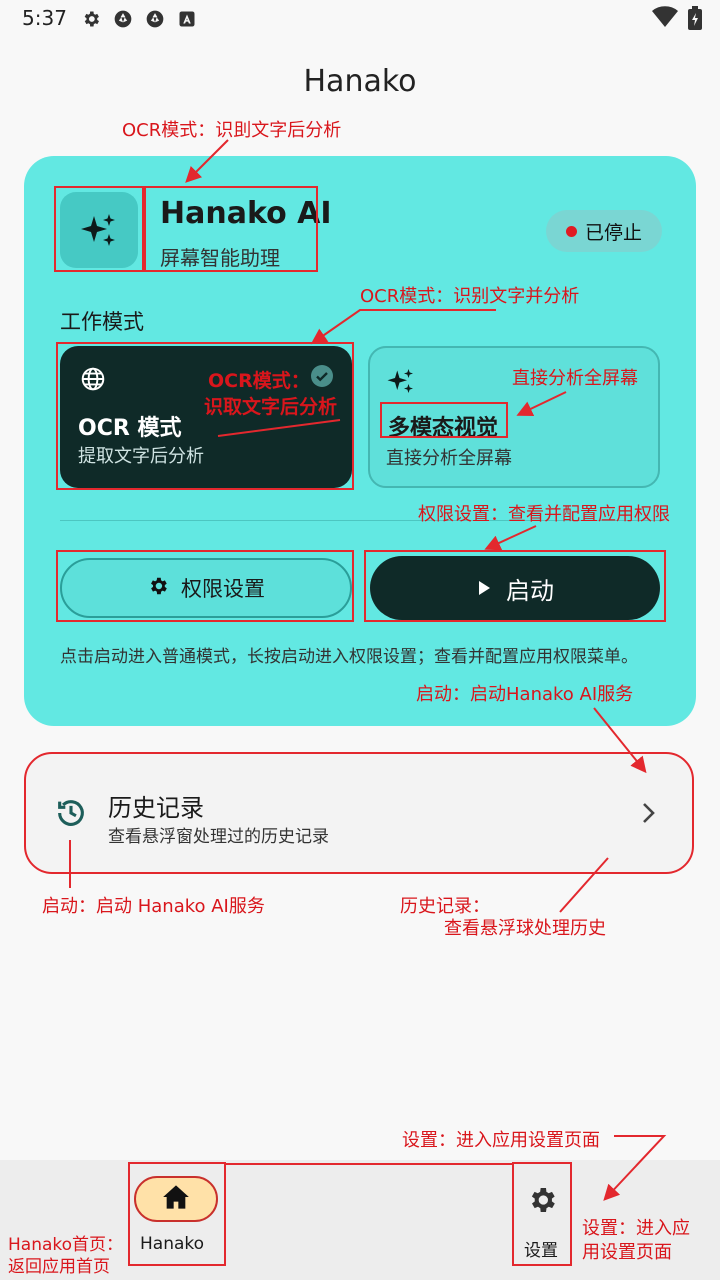 This screenshot has height=1280, width=720. What do you see at coordinates (515, 586) in the screenshot?
I see `annotation-box-start` at bounding box center [515, 586].